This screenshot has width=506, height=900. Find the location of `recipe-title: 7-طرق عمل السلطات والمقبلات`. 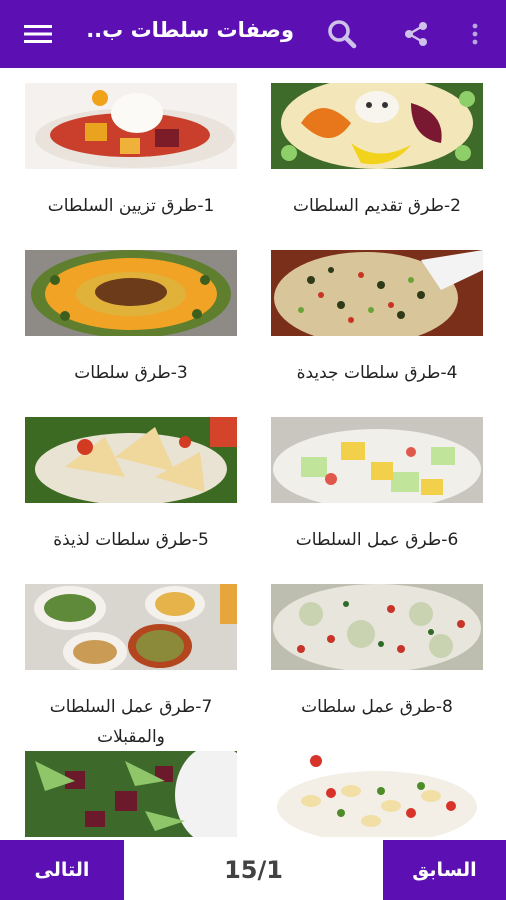

recipe-title: 7-طرق عمل السلطات والمقبلات is located at coordinates (131, 722).